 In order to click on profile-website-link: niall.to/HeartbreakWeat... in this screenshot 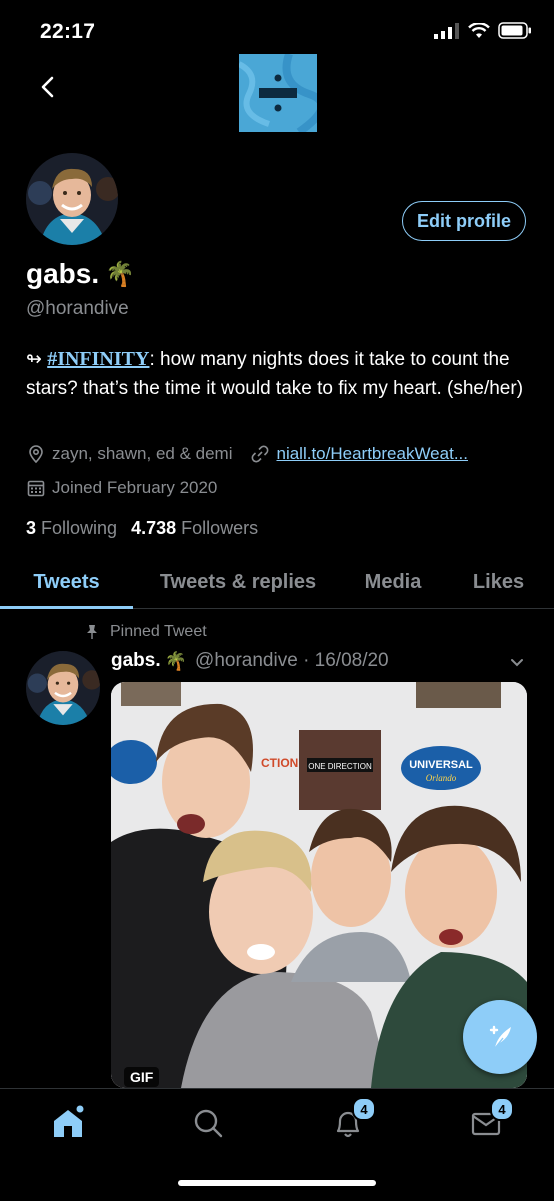, I will do `click(372, 454)`.